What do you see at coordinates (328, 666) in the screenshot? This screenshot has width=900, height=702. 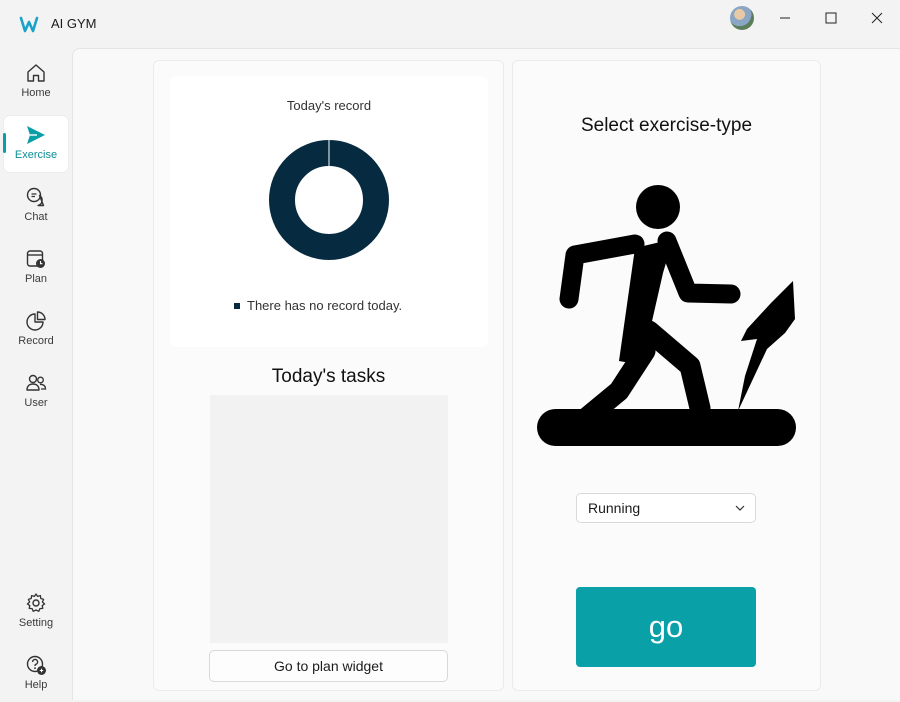 I see `go-to-plan-button: Go to plan widget` at bounding box center [328, 666].